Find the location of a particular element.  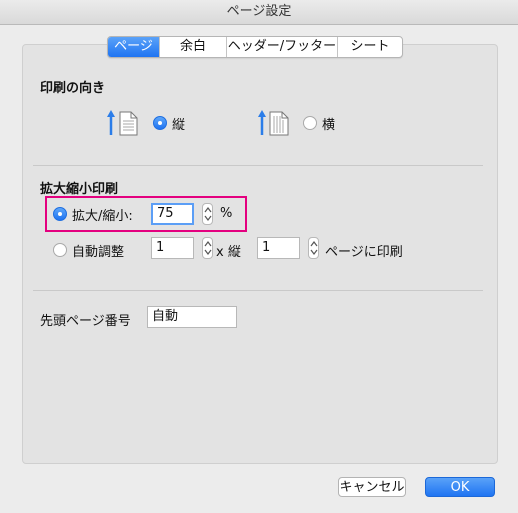

fit-to-page-radio is located at coordinates (60, 250).